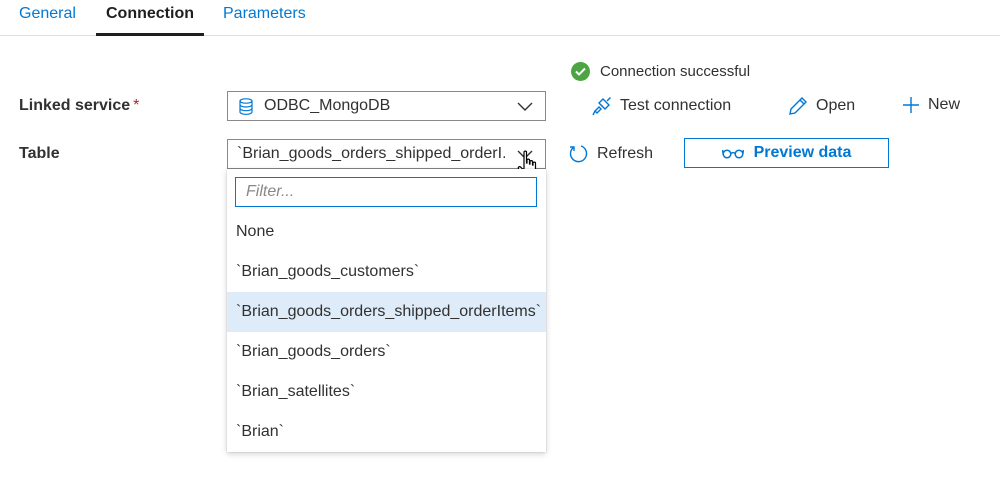  Describe the element at coordinates (386, 272) in the screenshot. I see `list-item: `Brian_goods_customers`` at that location.